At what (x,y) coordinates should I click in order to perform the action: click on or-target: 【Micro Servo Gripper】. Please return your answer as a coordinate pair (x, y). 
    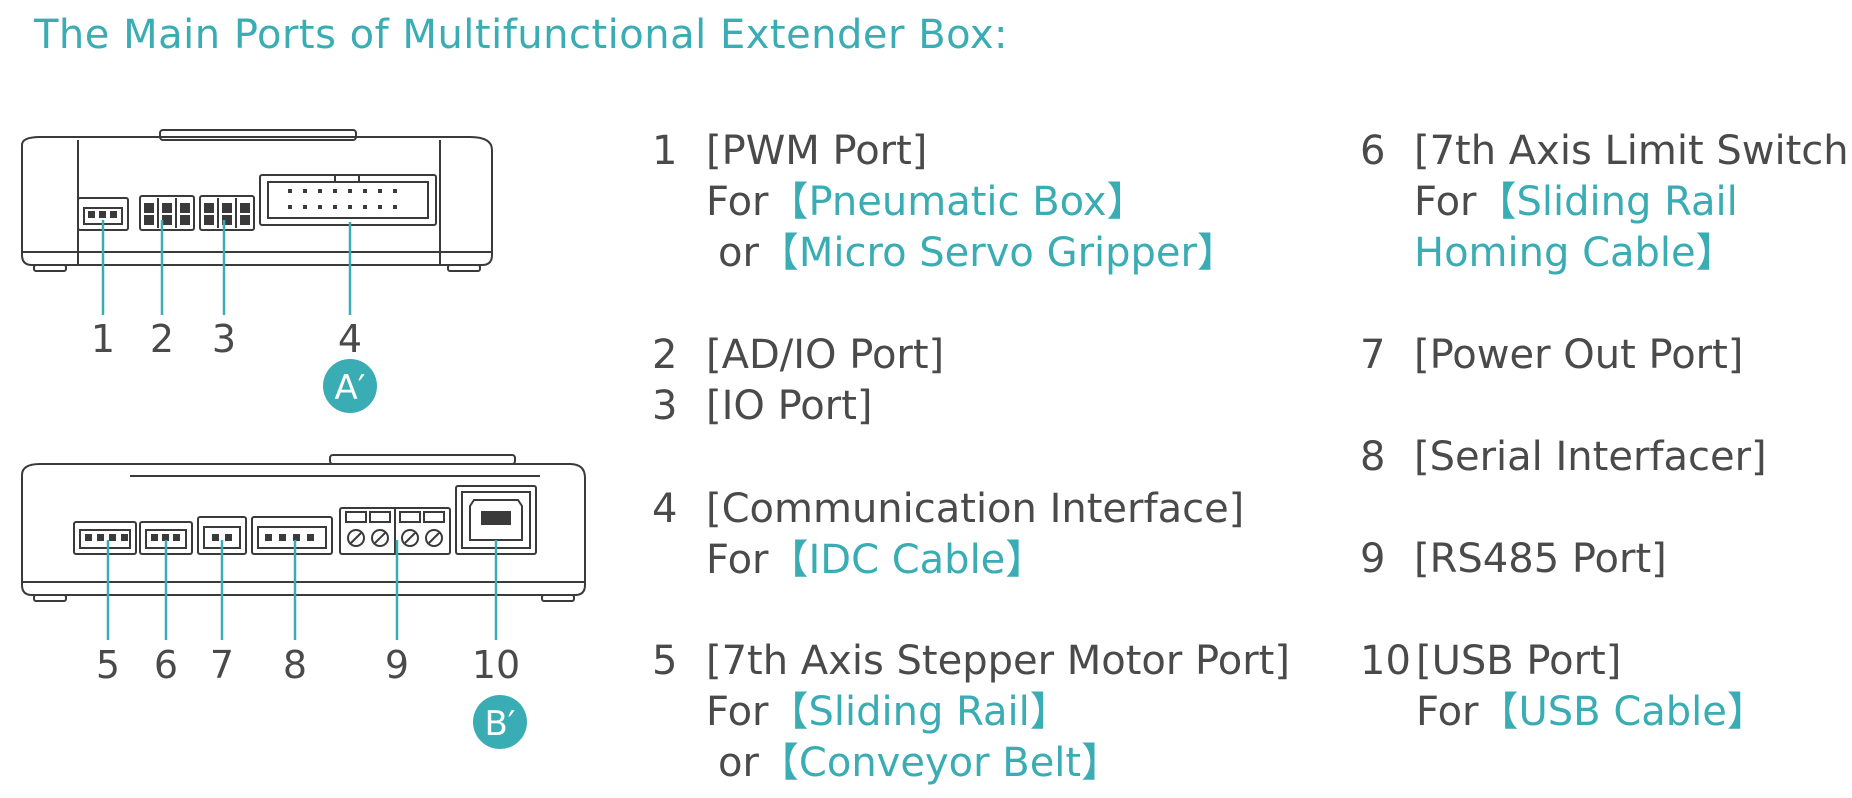
    Looking at the image, I should click on (997, 253).